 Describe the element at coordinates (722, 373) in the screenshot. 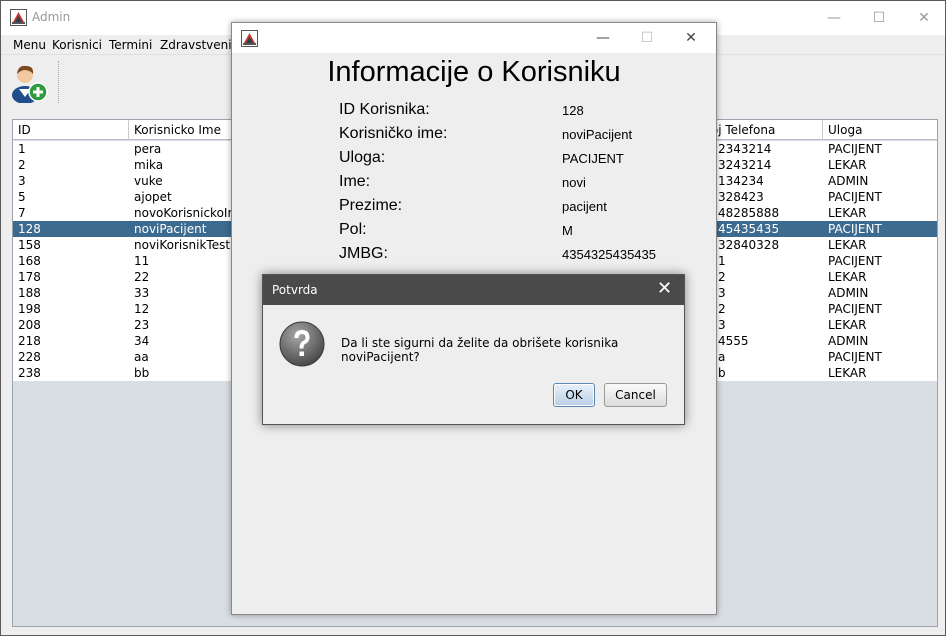

I see `cell-broj-telefona: b` at that location.